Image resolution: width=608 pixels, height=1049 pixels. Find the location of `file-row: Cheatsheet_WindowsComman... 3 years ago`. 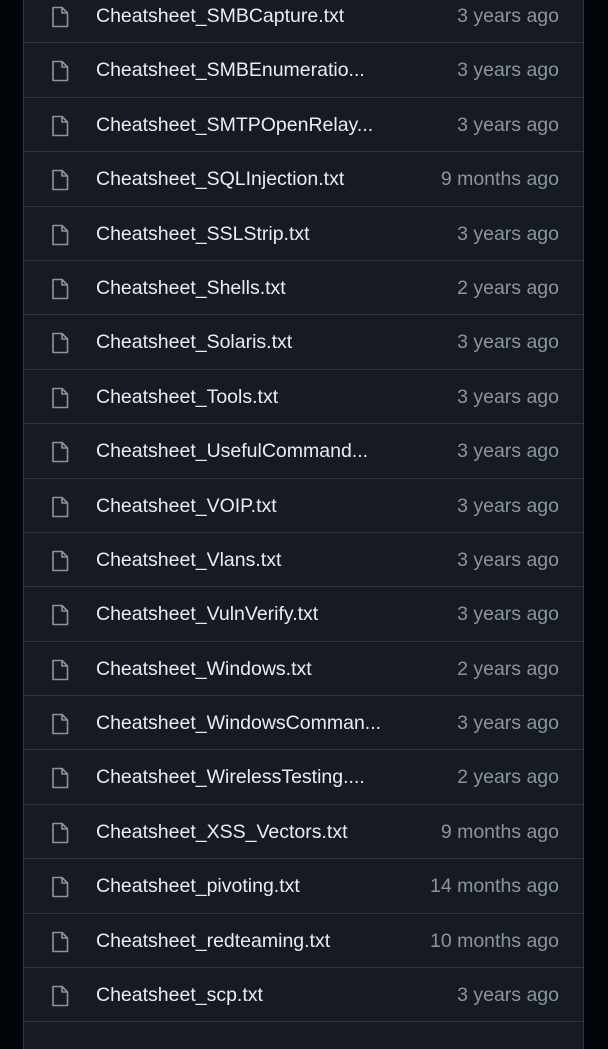

file-row: Cheatsheet_WindowsComman... 3 years ago is located at coordinates (303, 723).